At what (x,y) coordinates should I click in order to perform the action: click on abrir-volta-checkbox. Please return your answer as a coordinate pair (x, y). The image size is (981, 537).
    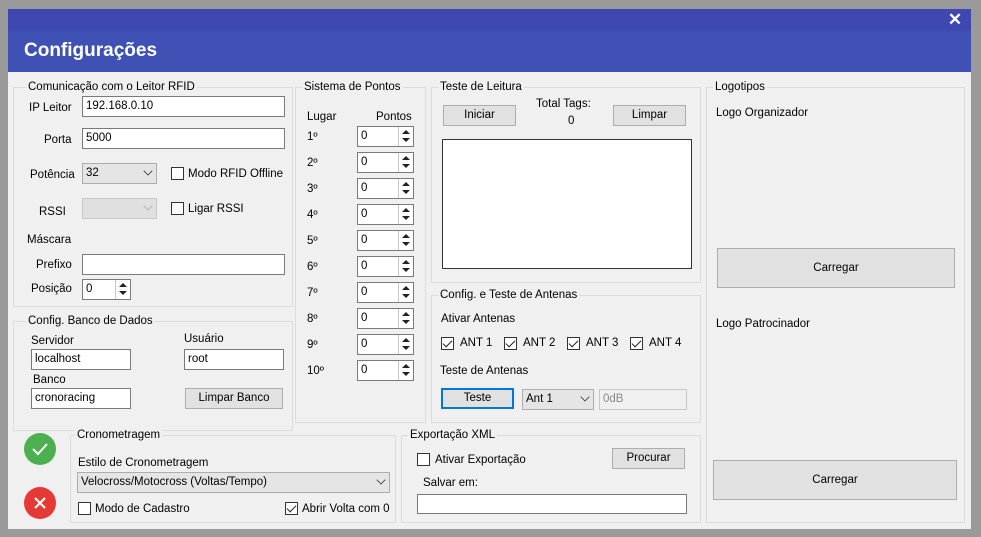
    Looking at the image, I should click on (291, 508).